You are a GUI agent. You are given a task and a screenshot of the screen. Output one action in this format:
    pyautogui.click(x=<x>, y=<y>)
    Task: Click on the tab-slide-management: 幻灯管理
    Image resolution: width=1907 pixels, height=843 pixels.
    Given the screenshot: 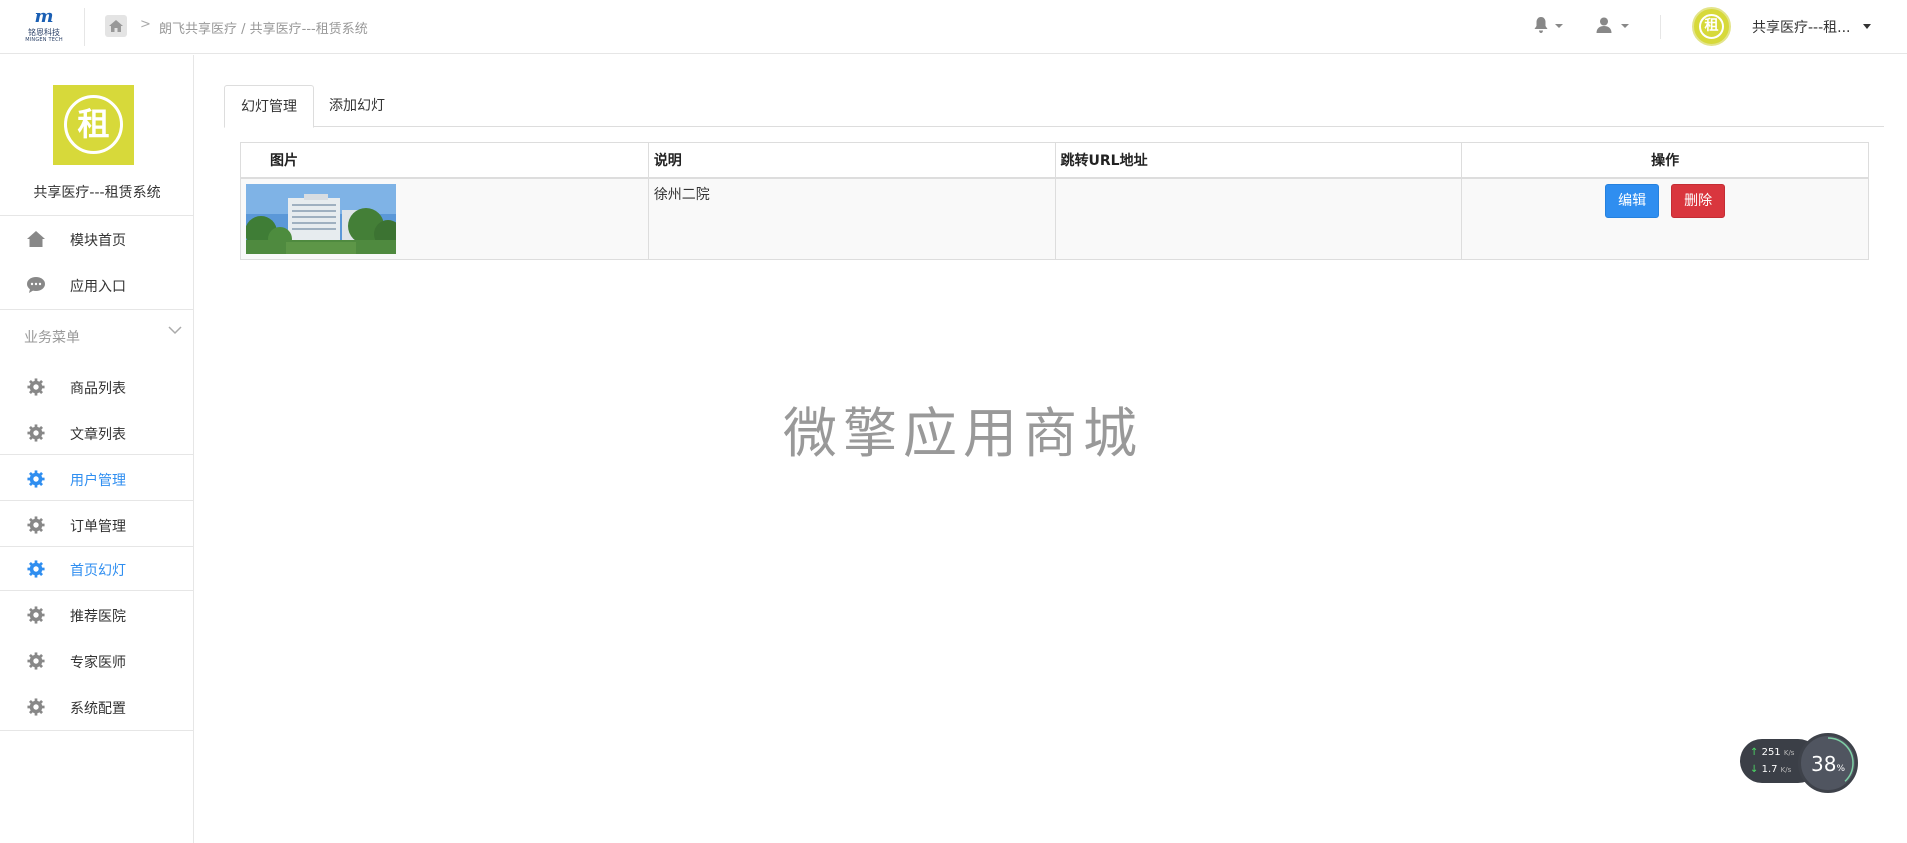 What is the action you would take?
    pyautogui.click(x=269, y=106)
    